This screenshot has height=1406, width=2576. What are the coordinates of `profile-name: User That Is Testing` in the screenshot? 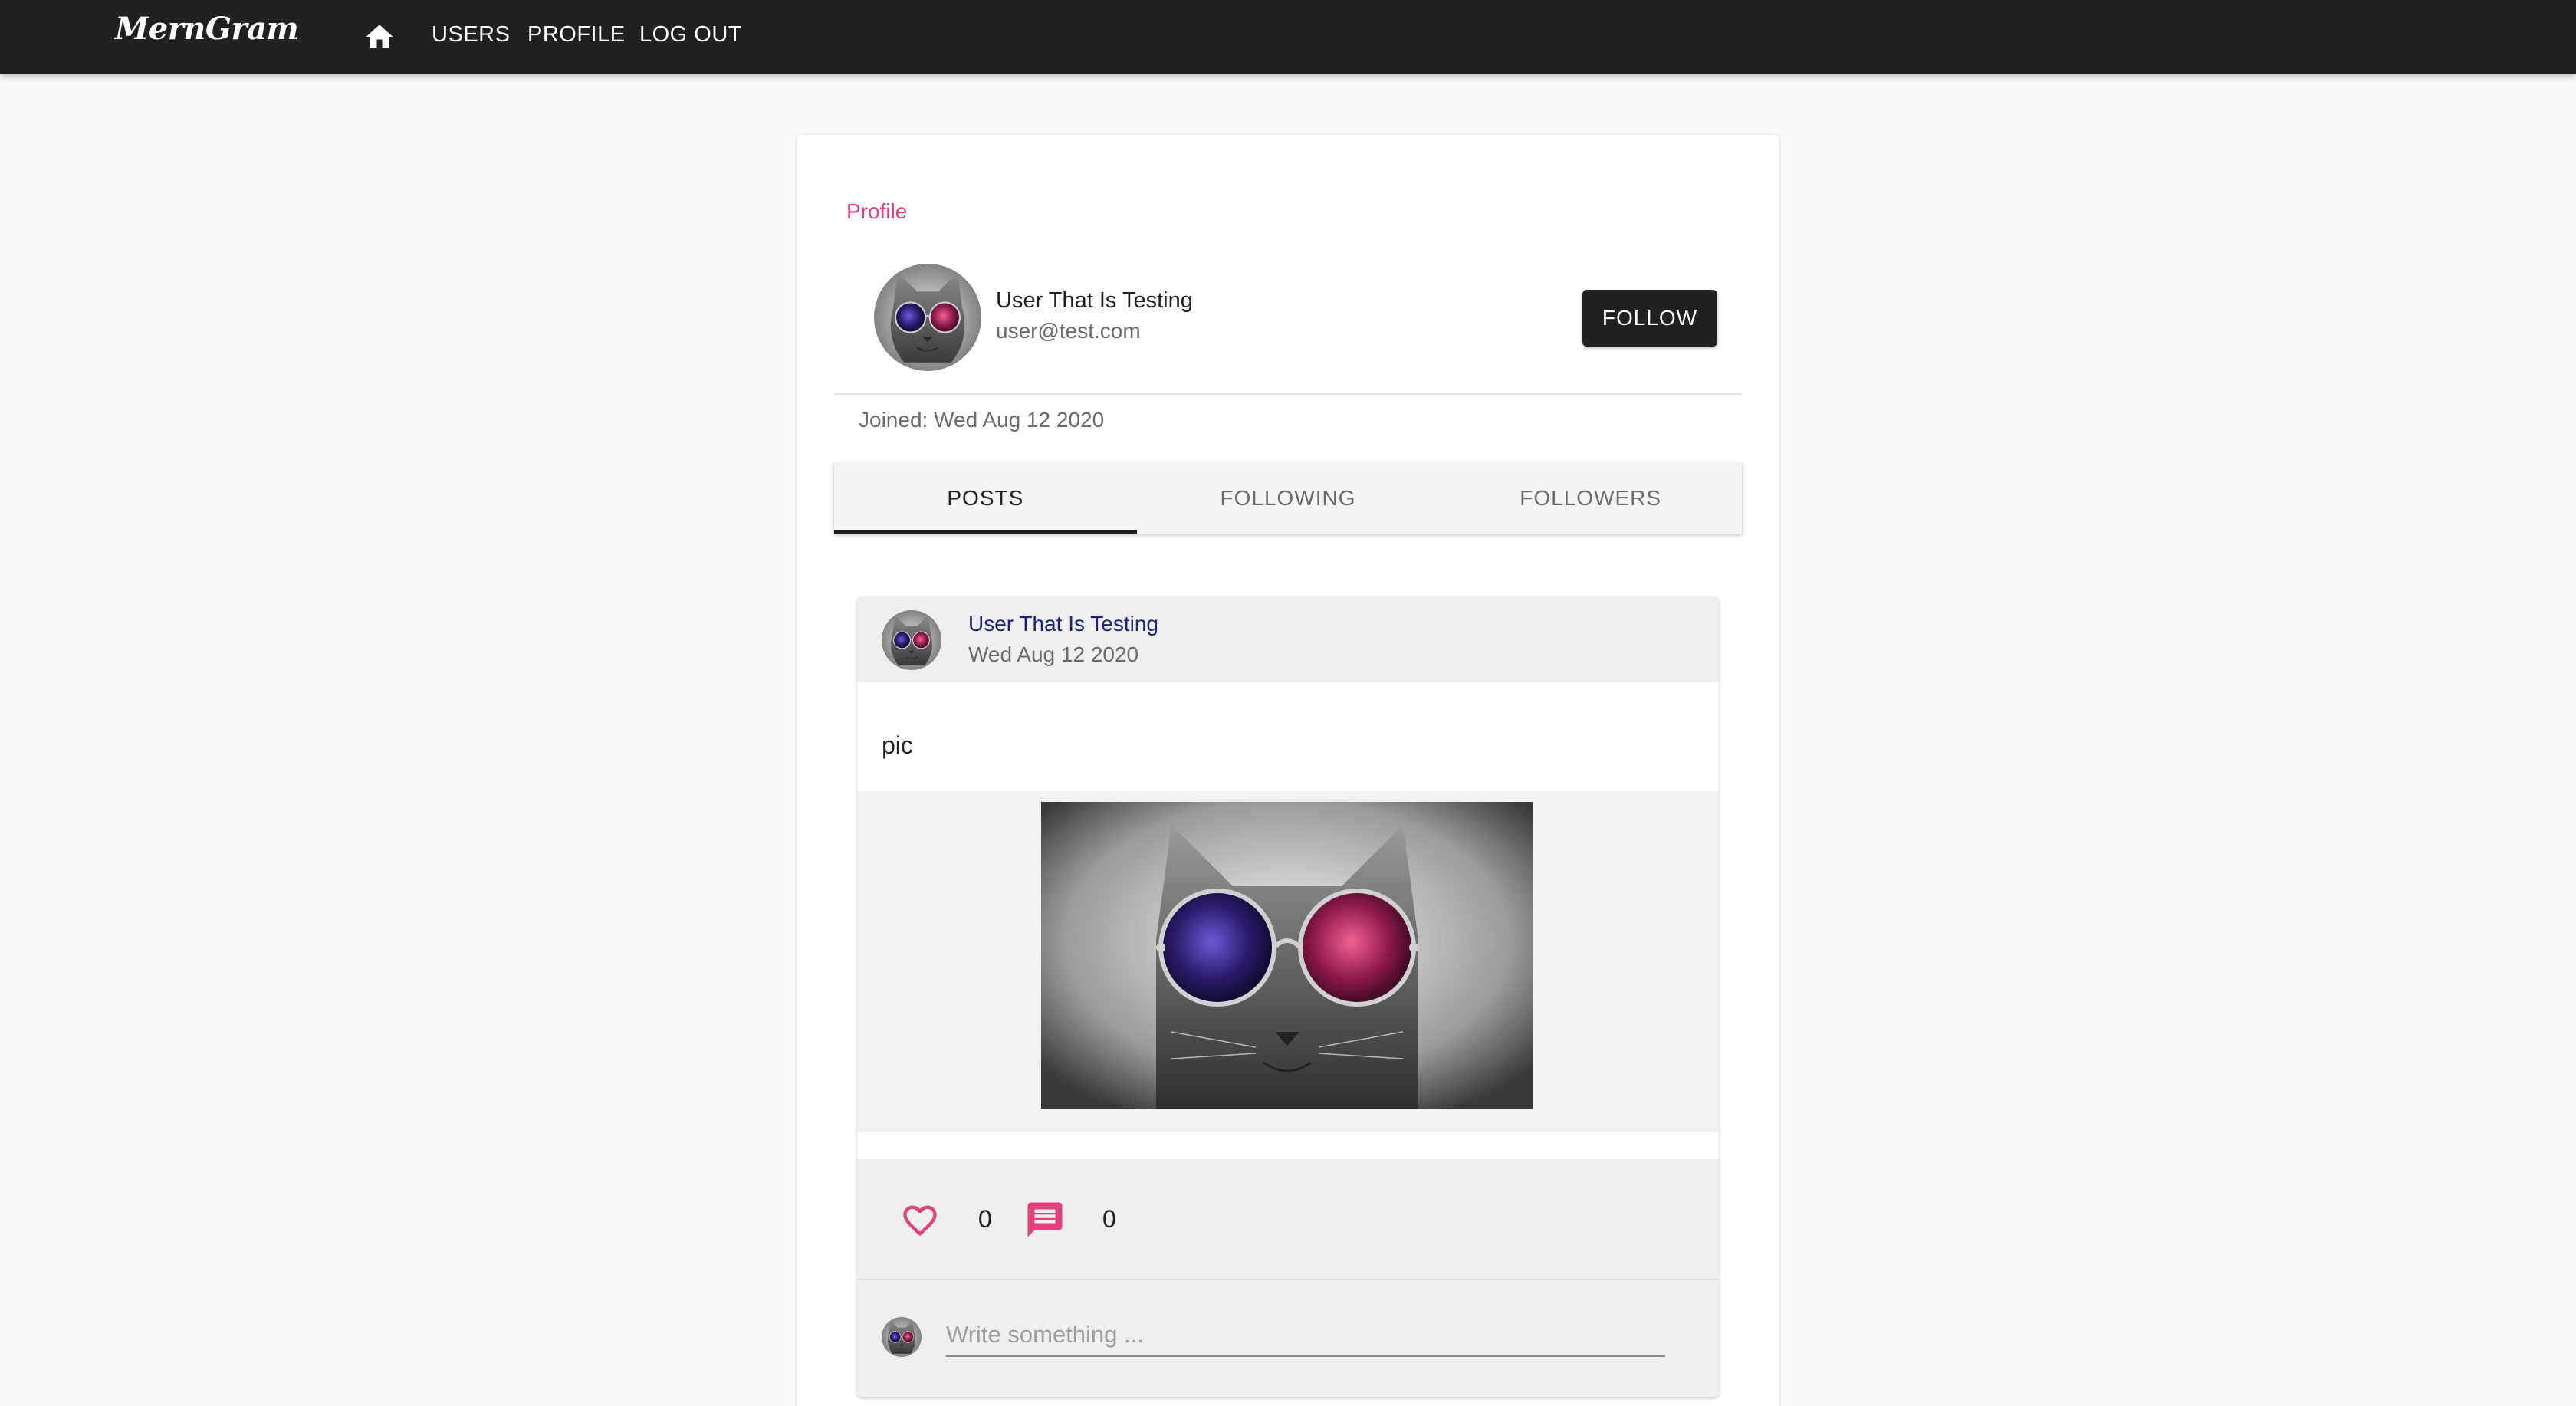 It's located at (1095, 300).